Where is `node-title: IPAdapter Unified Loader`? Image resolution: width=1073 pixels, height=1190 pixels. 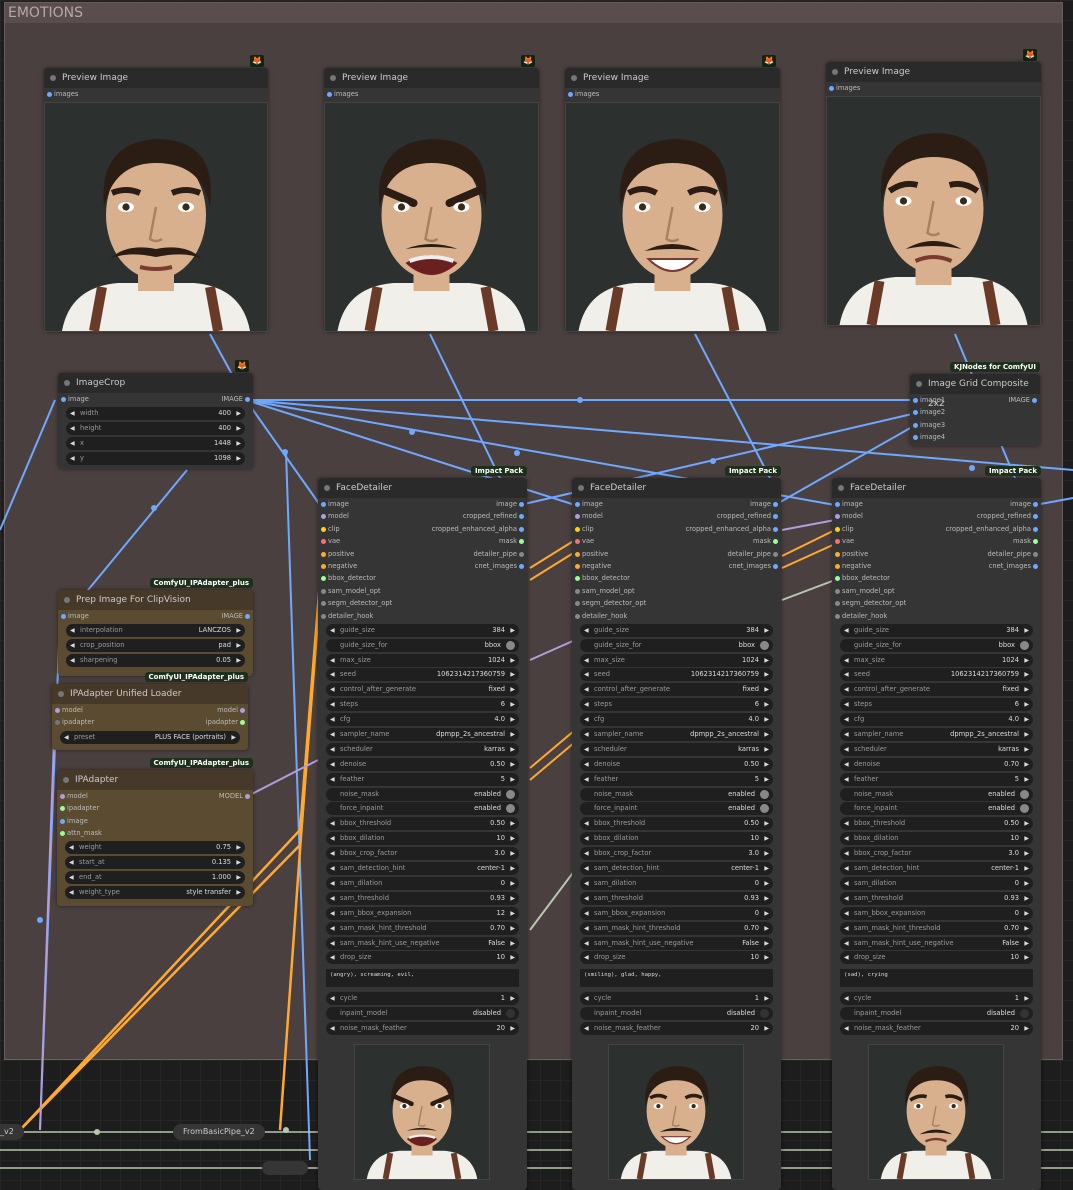 node-title: IPAdapter Unified Loader is located at coordinates (150, 694).